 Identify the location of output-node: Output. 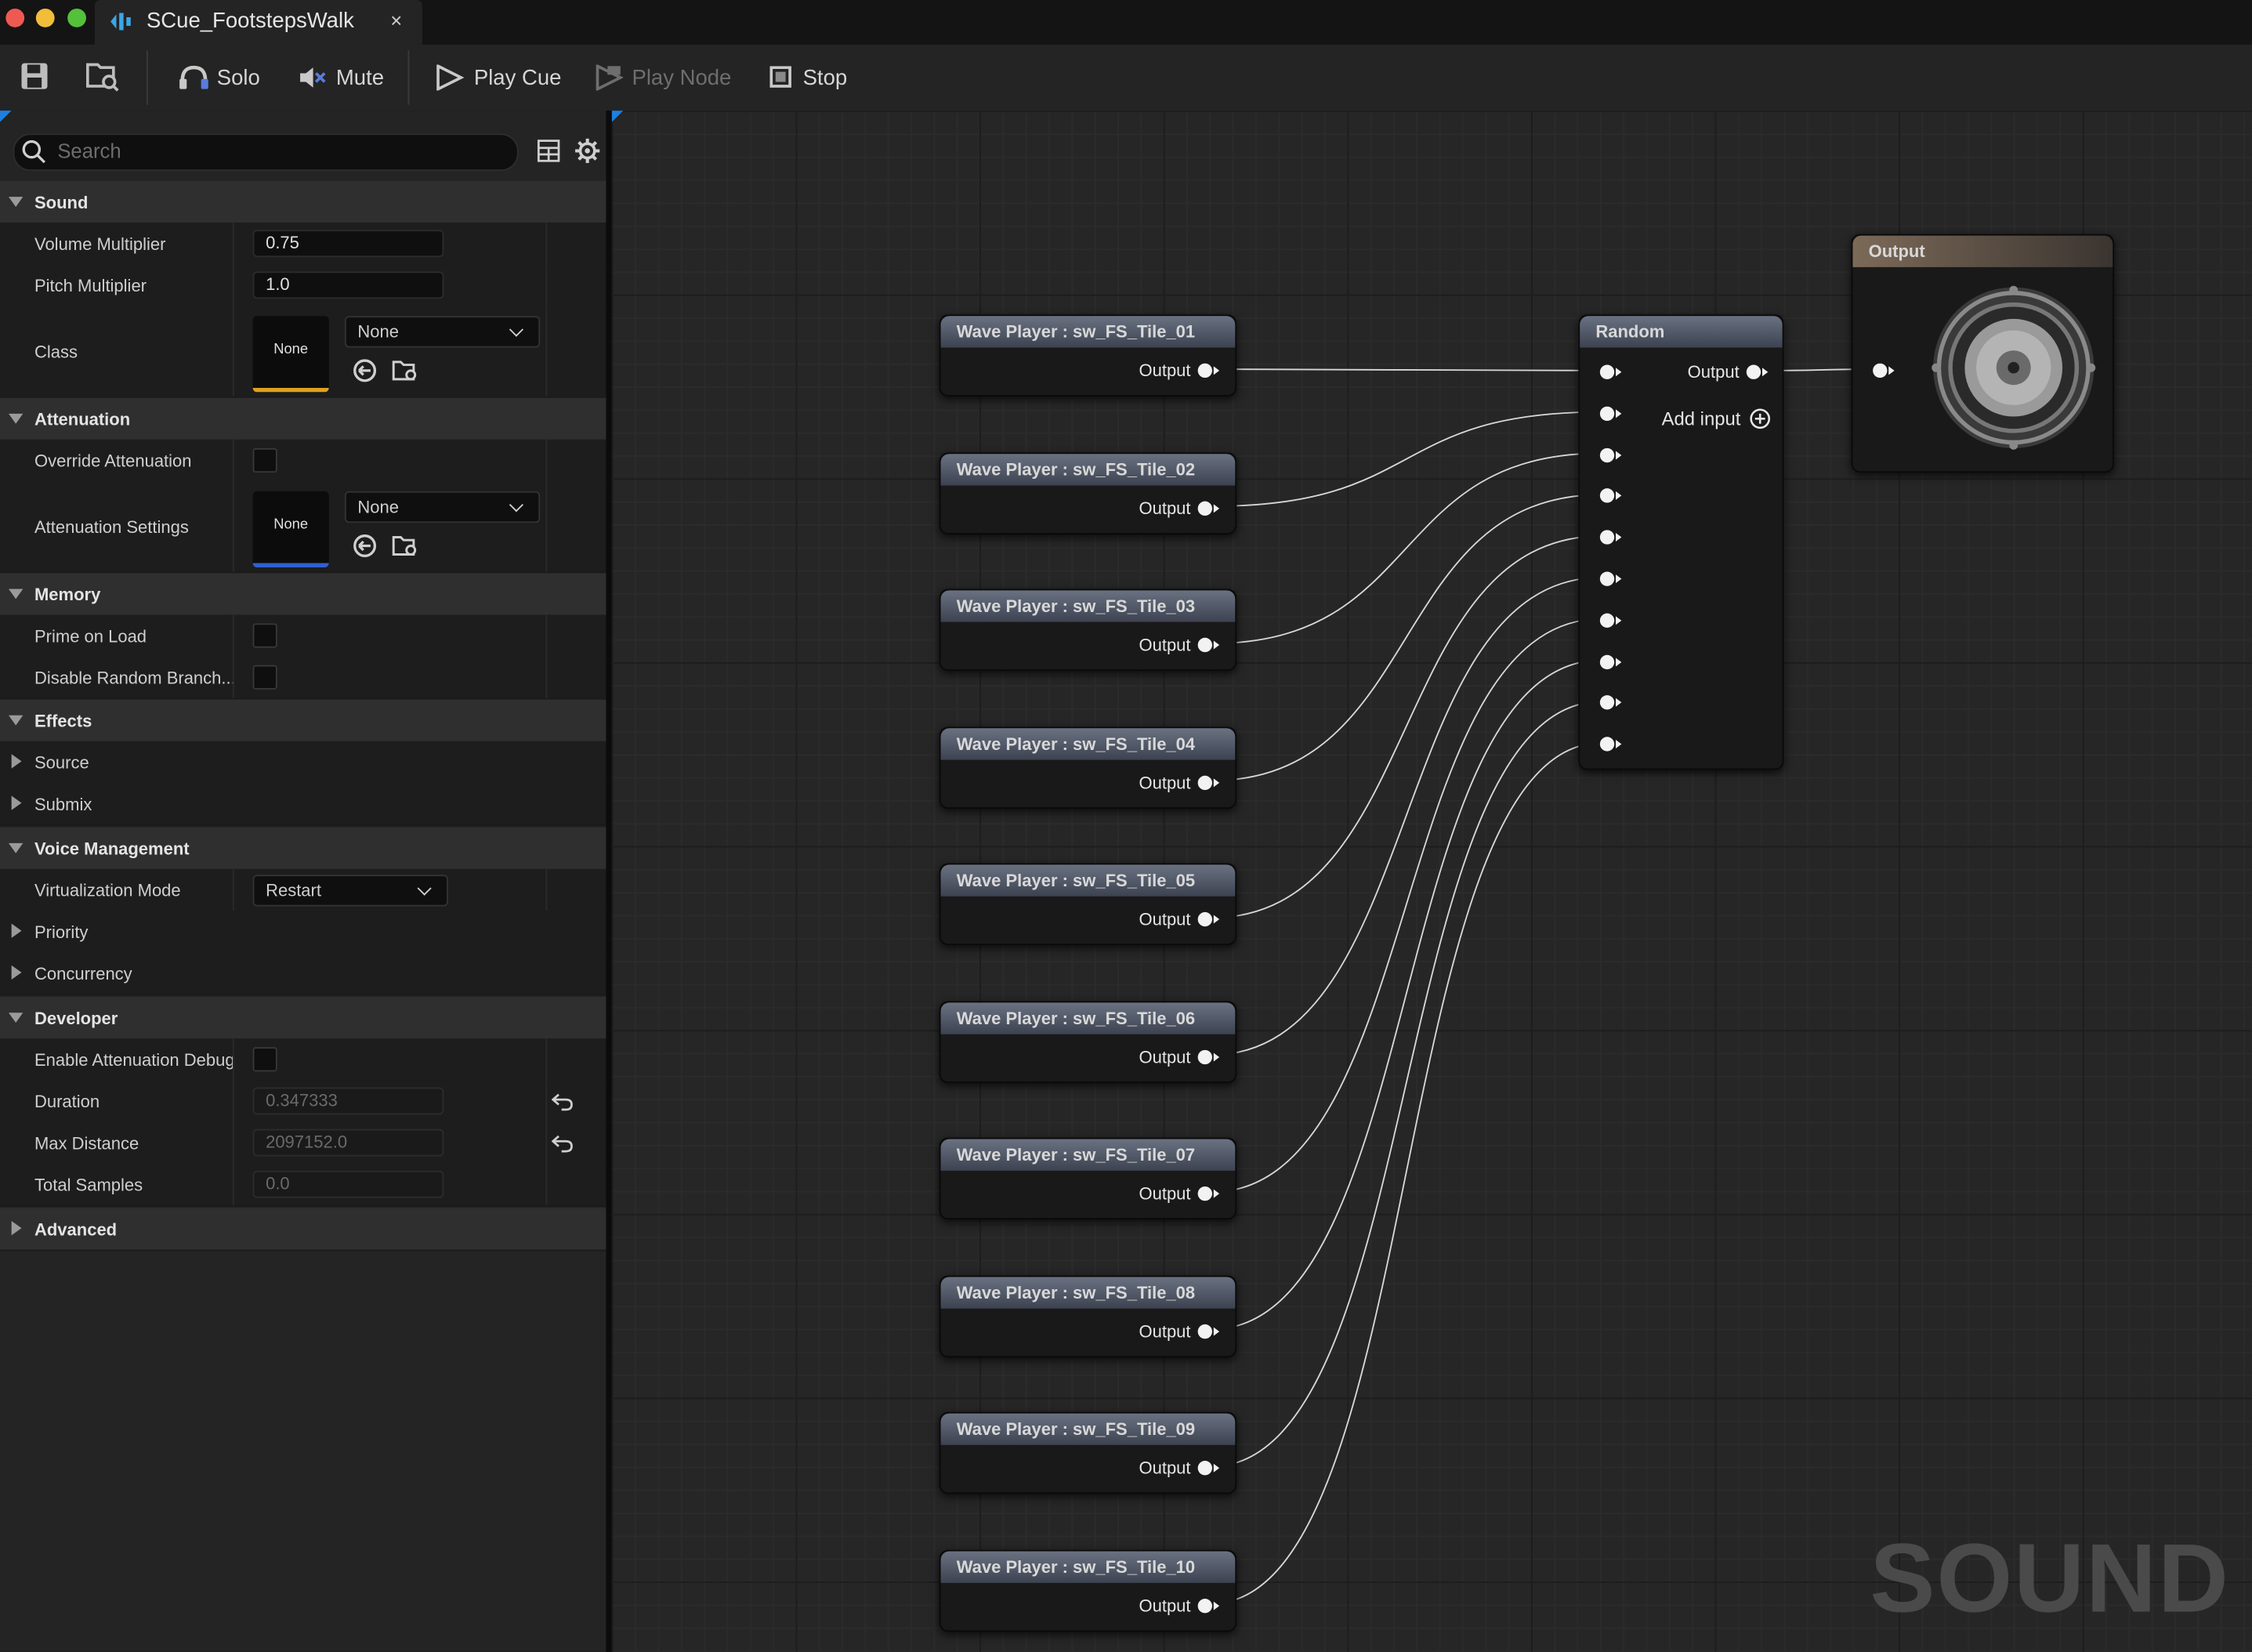
(1983, 353).